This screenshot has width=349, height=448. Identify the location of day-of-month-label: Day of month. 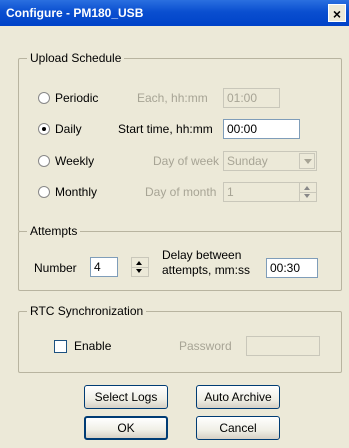
(181, 192).